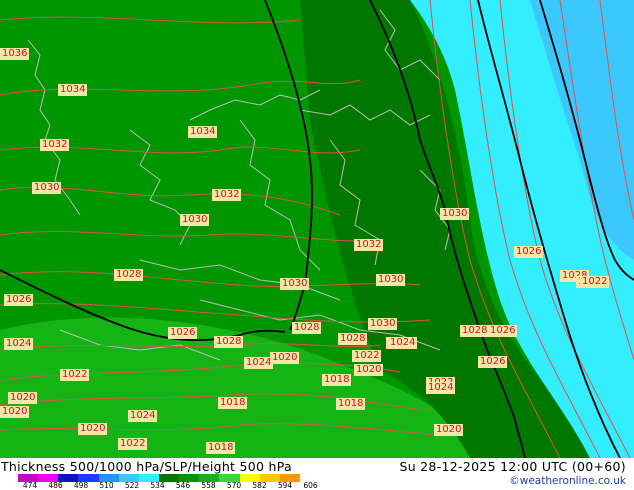  Describe the element at coordinates (310, 485) in the screenshot. I see `scale-tick-label: 606` at that location.